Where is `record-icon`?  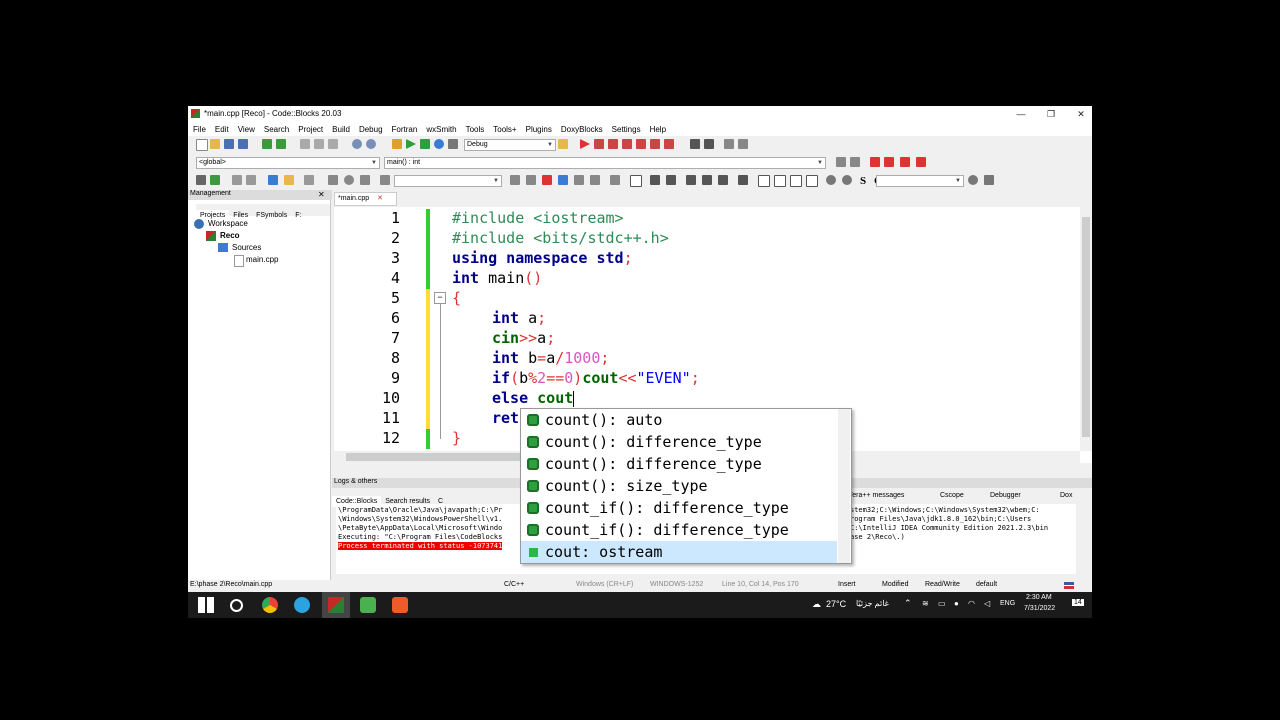
record-icon is located at coordinates (349, 180).